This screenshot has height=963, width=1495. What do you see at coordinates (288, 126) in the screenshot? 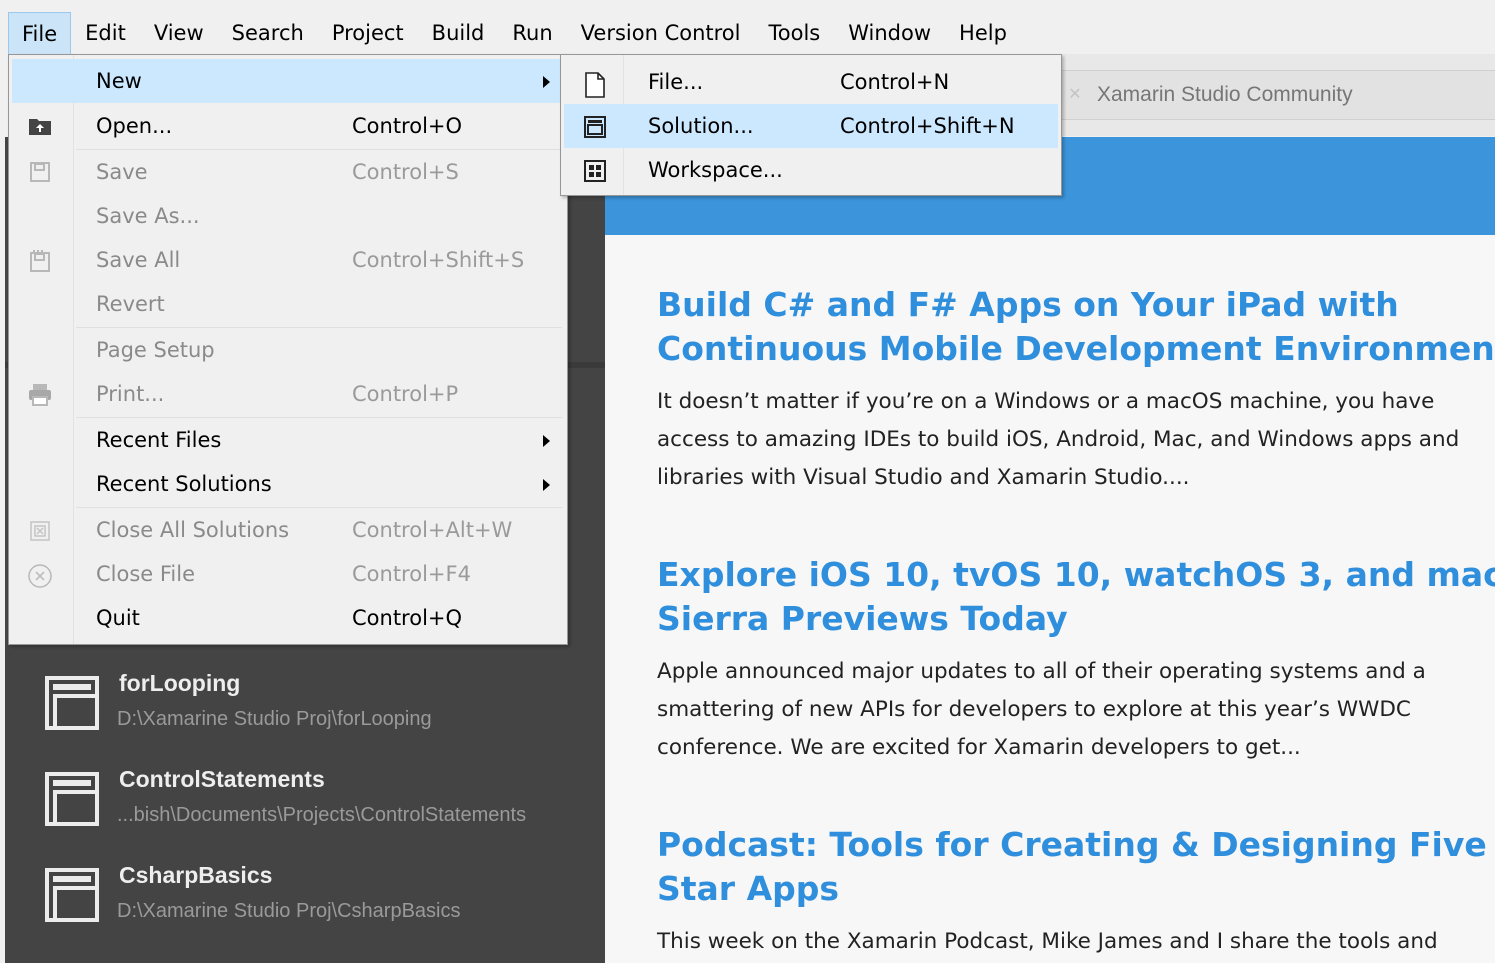
I see `menu-item-open: Open... Control+O` at bounding box center [288, 126].